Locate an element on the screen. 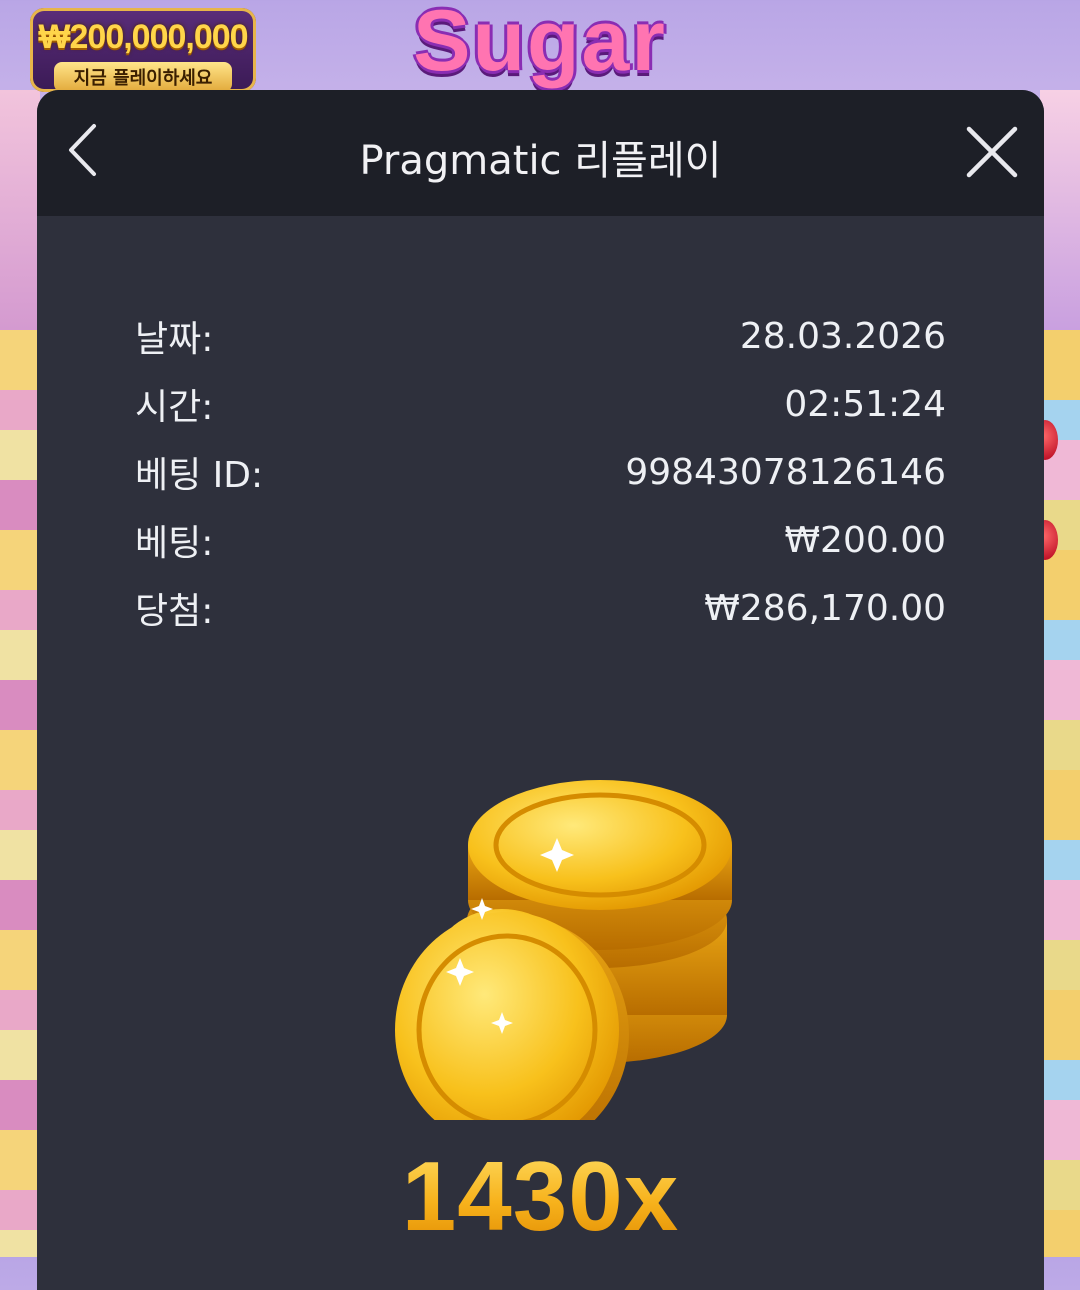 The width and height of the screenshot is (1080, 1290). bet-id-label: 베팅 ID: is located at coordinates (199, 475).